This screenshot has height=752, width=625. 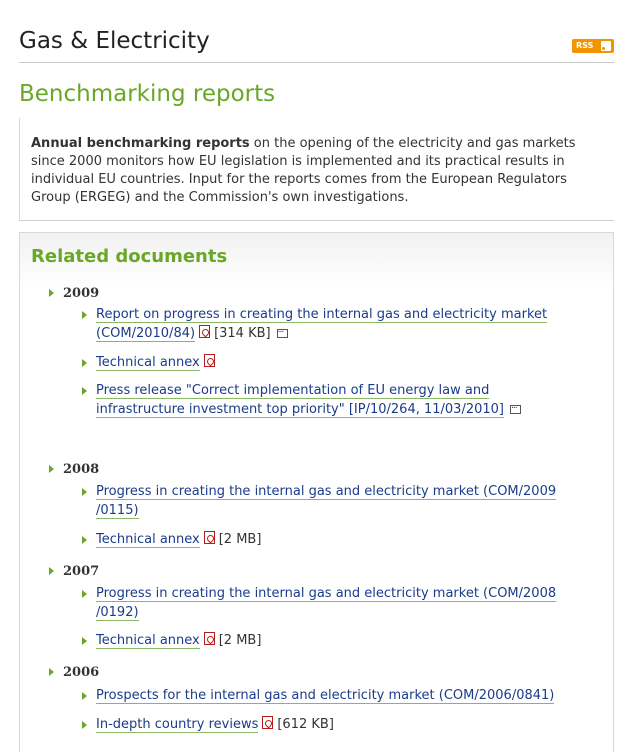 What do you see at coordinates (585, 45) in the screenshot?
I see `rss-label: RSS` at bounding box center [585, 45].